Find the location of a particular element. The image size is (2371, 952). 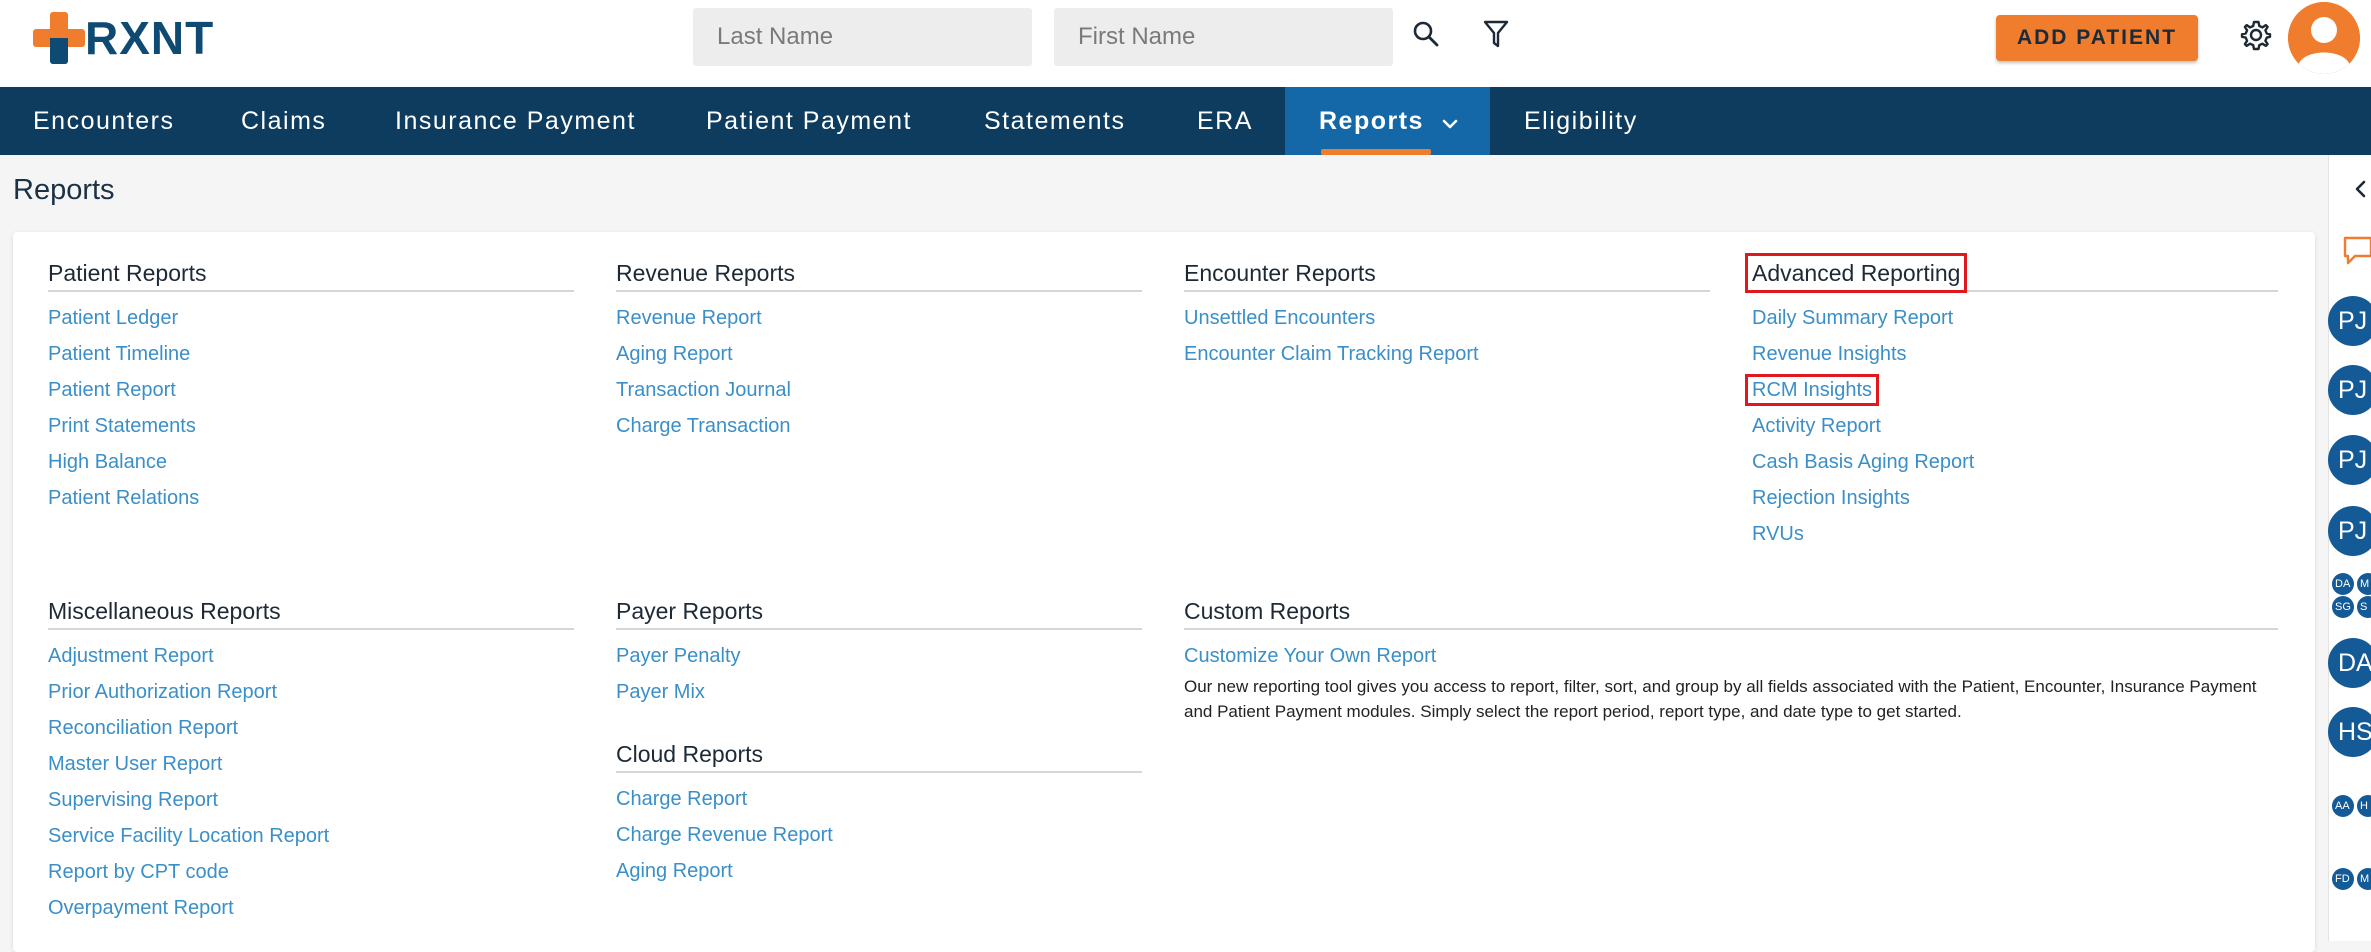

report-link-charge-transaction: Charge Transaction is located at coordinates (879, 426).